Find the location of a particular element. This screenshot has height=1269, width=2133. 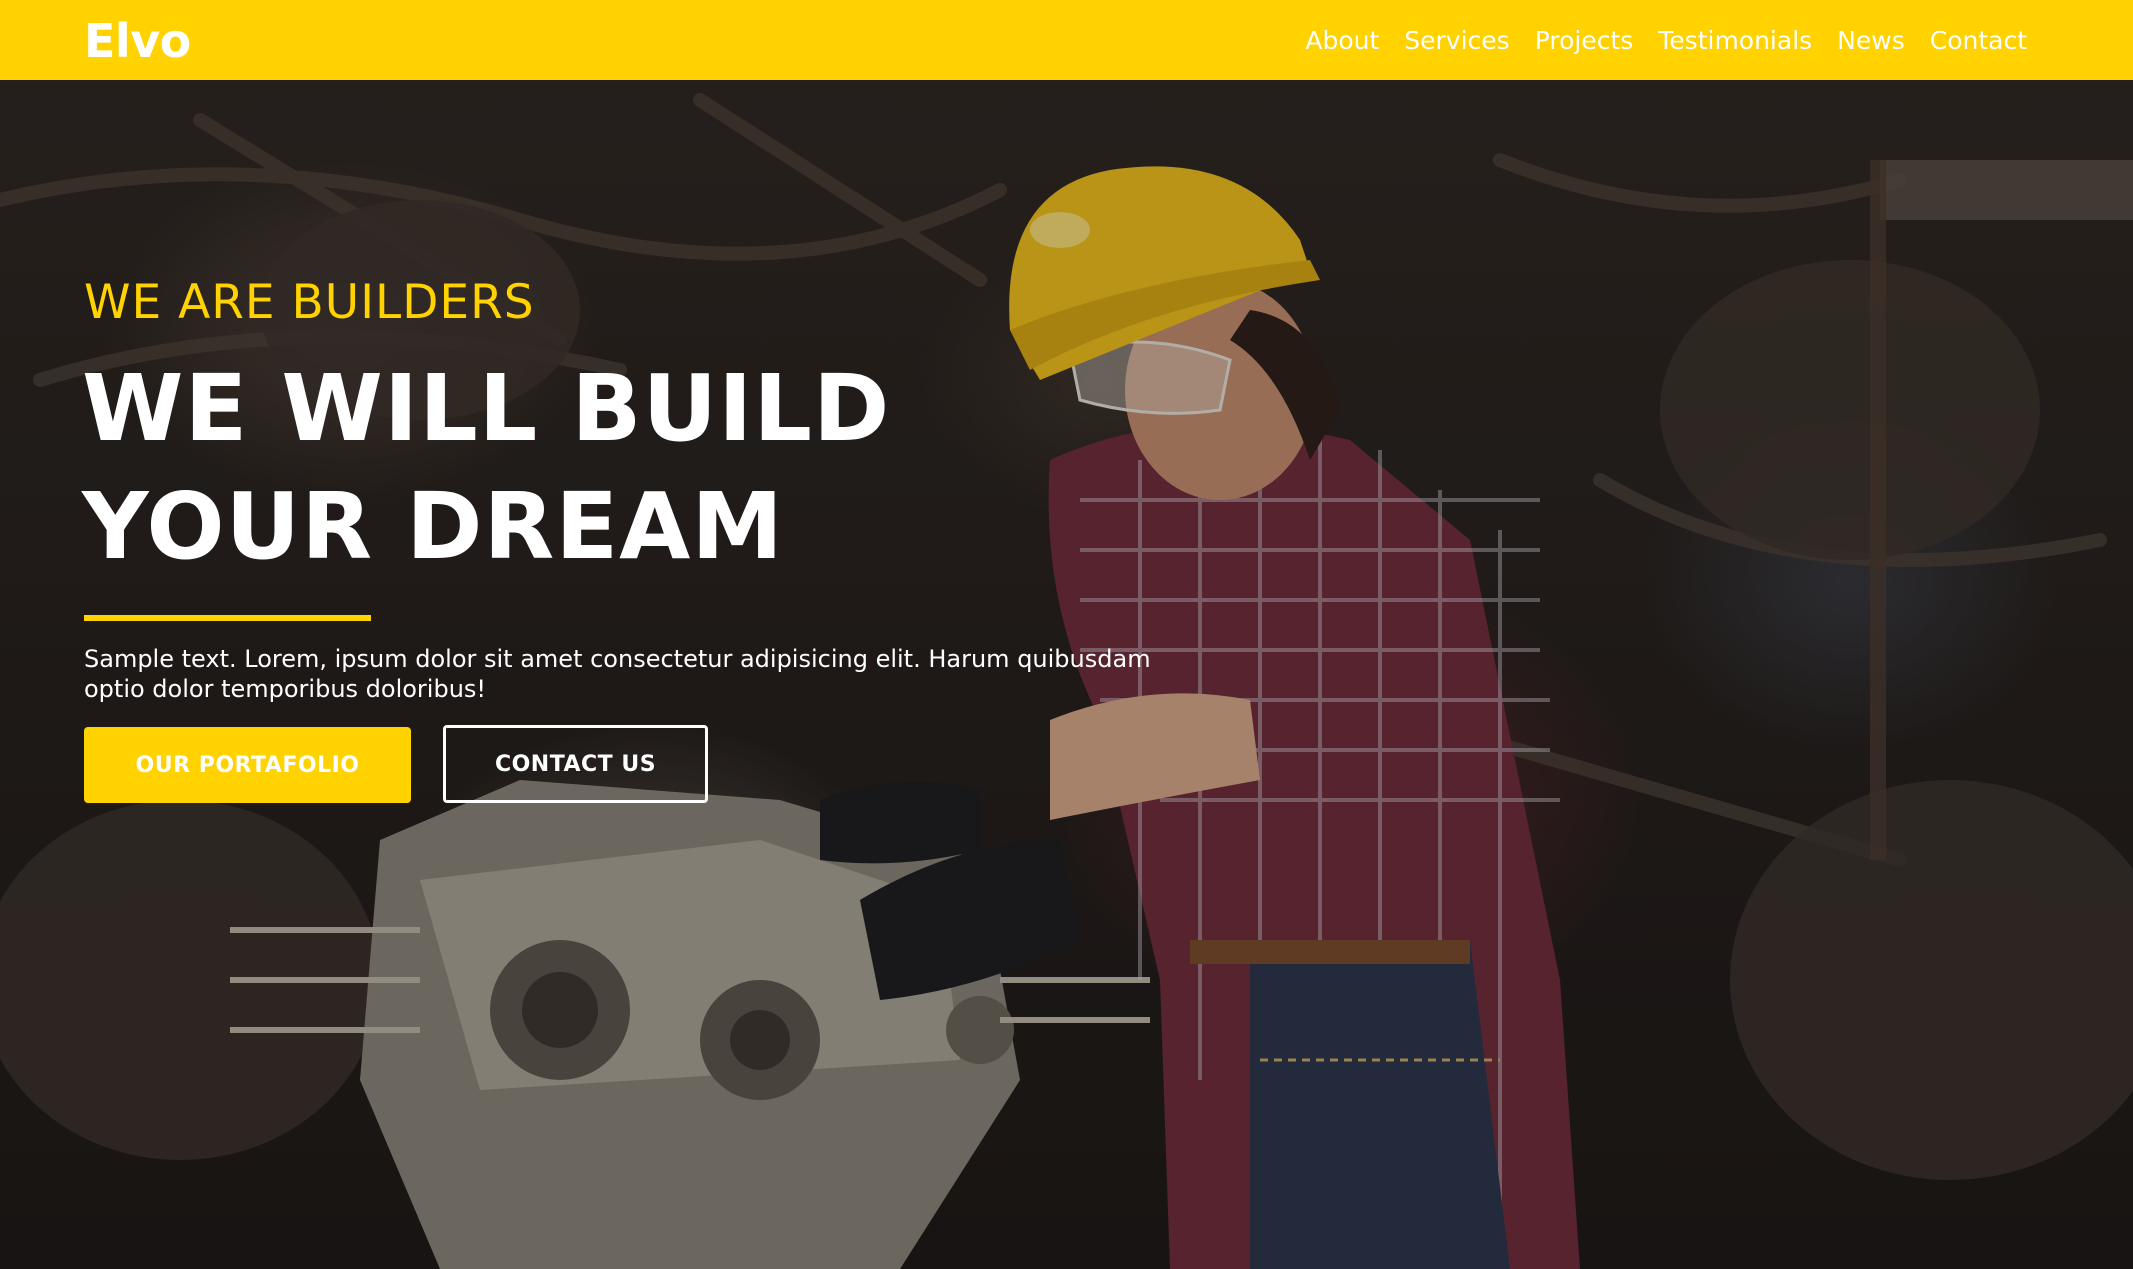

hero-eyebrow: WE ARE BUILDERS is located at coordinates (309, 302).